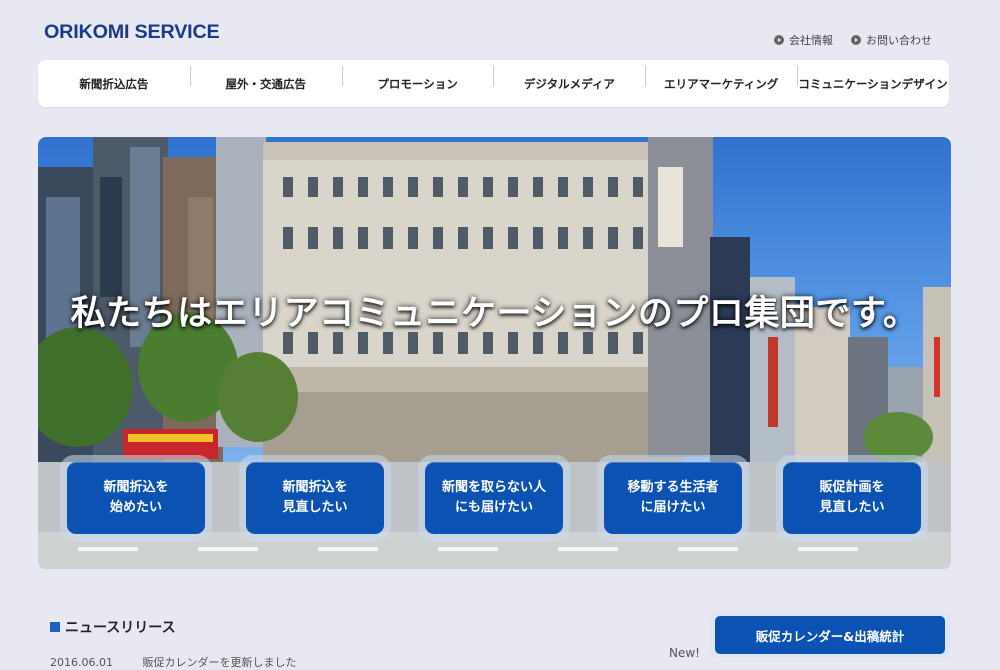 Image resolution: width=1000 pixels, height=670 pixels. Describe the element at coordinates (684, 653) in the screenshot. I see `new-badge: New!` at that location.